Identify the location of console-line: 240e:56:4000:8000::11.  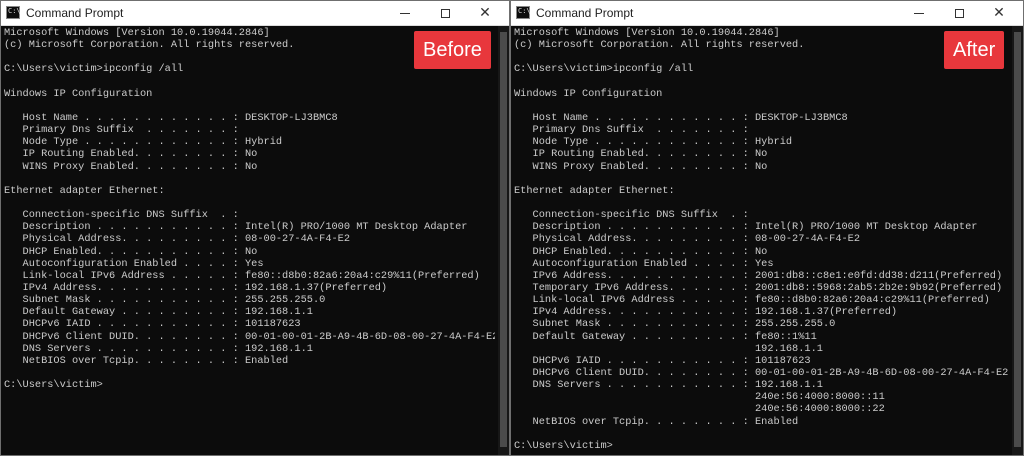
(699, 397).